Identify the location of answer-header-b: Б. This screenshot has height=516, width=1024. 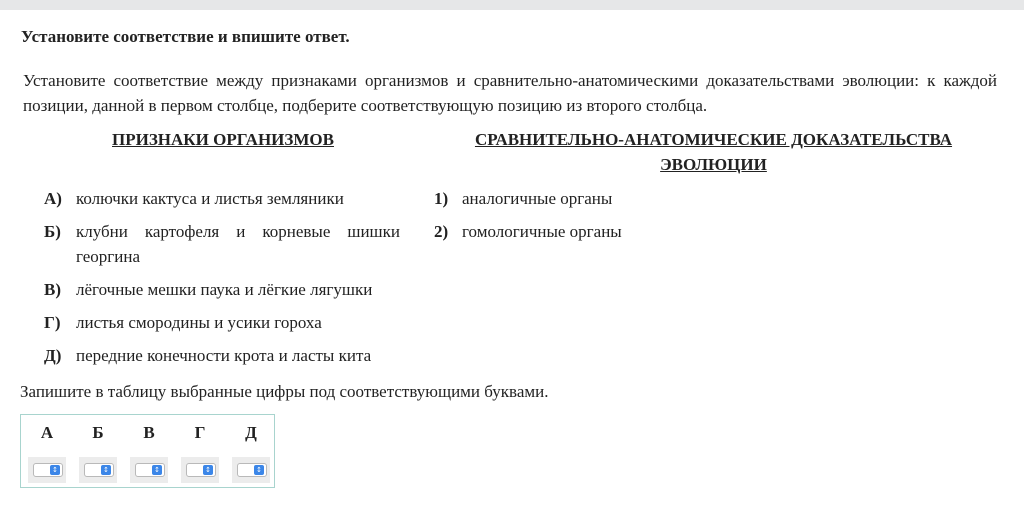
(98, 432).